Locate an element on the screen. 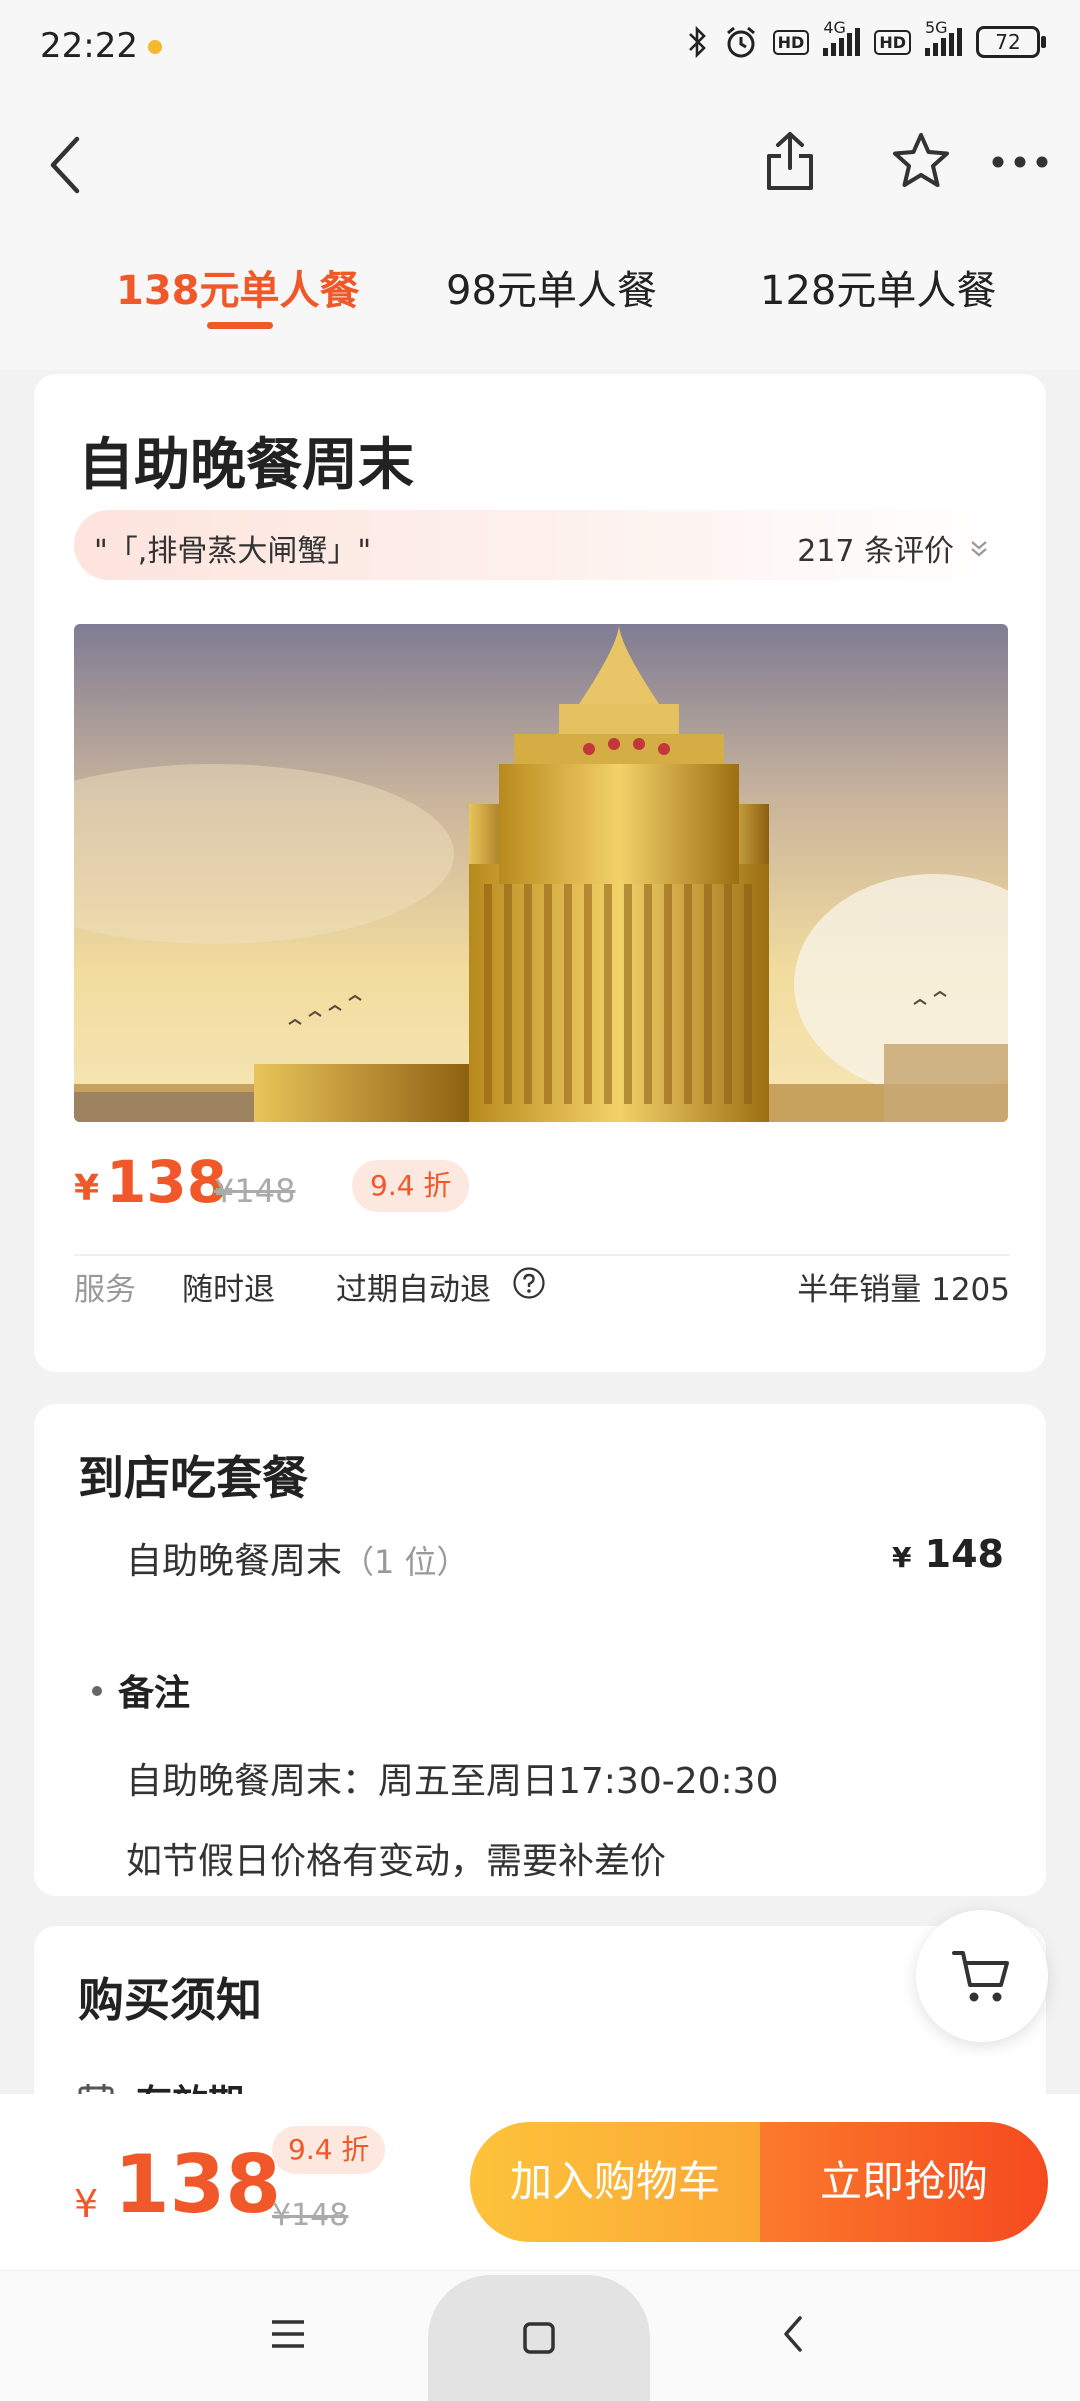 This screenshot has width=1080, height=2401. system-nav-bar is located at coordinates (540, 2335).